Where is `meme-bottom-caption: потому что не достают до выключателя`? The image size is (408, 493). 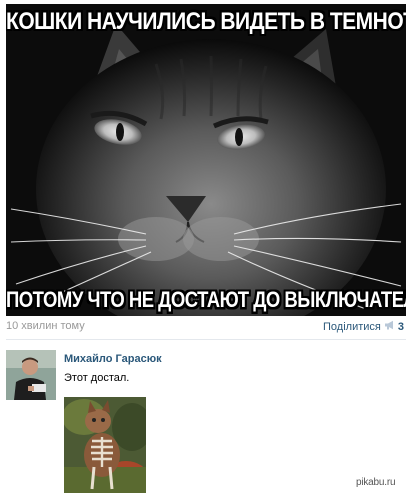 meme-bottom-caption: потому что не достают до выключателя is located at coordinates (206, 299).